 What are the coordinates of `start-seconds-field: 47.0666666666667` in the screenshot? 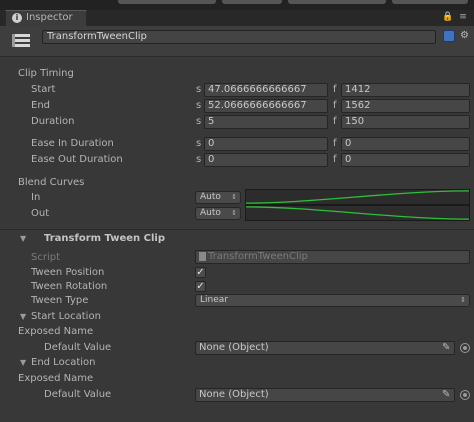 It's located at (266, 90).